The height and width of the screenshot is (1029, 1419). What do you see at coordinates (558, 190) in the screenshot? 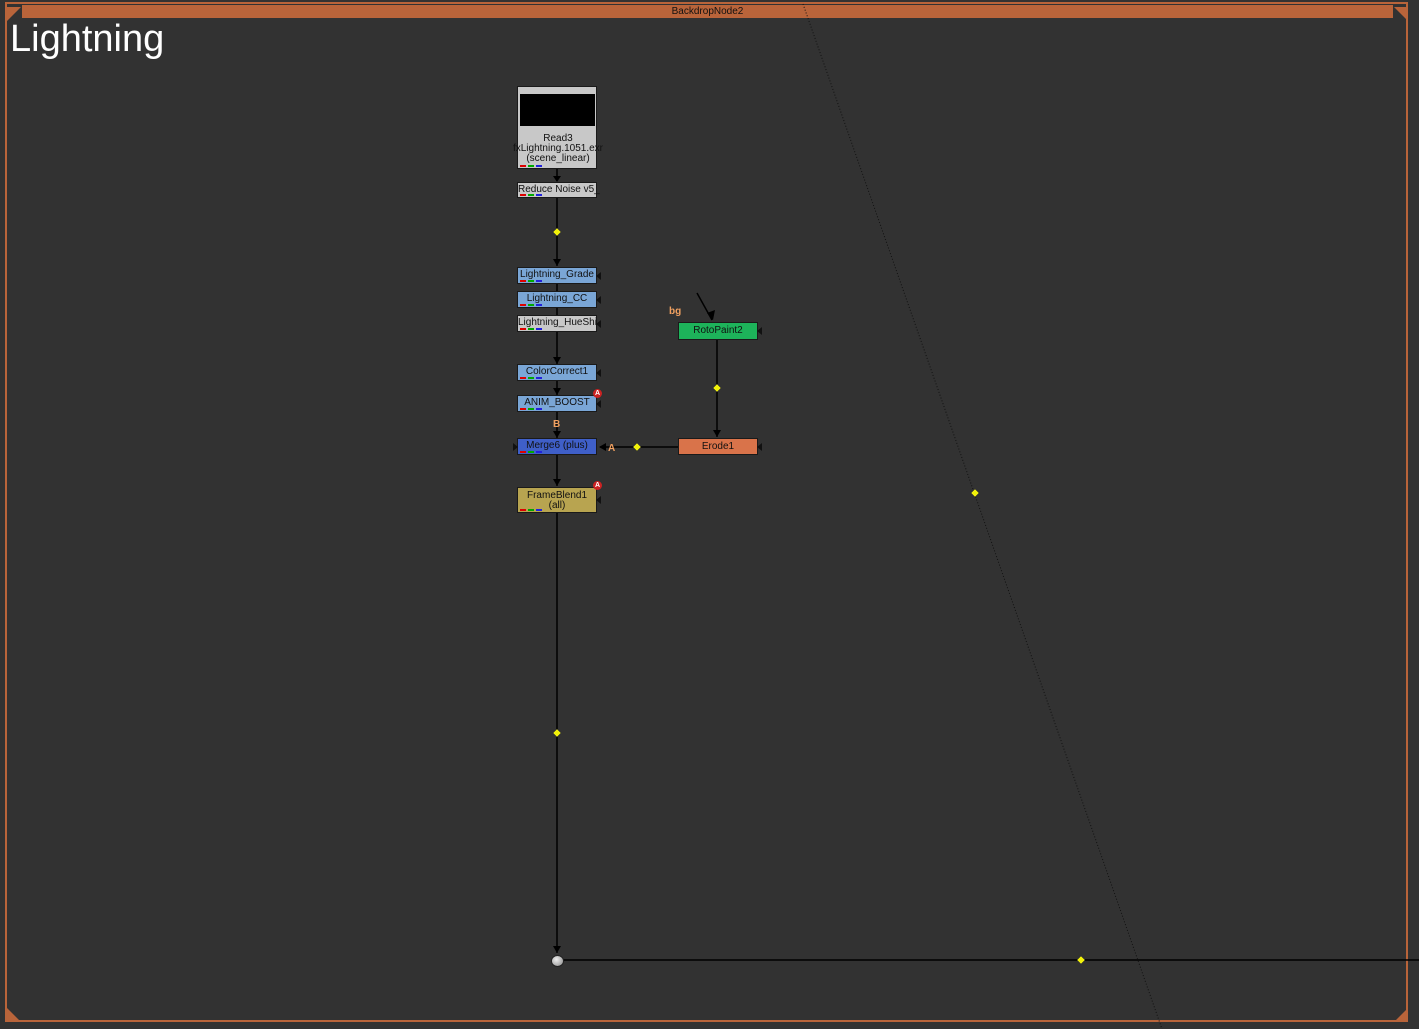
I see `reduce-noise-node: Reduce Noise v5_` at bounding box center [558, 190].